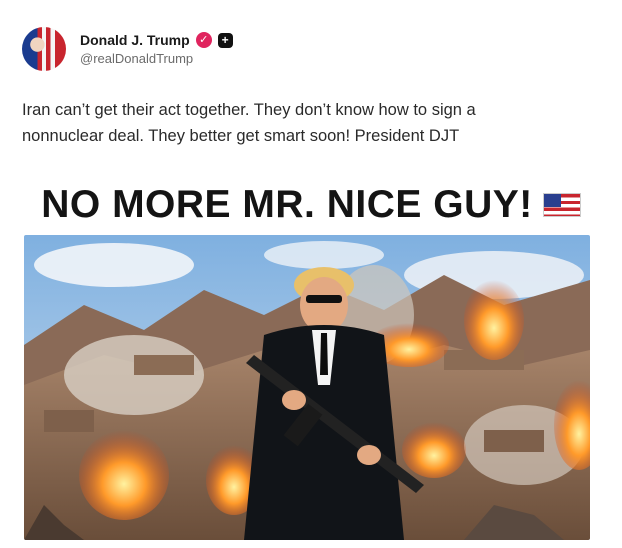  Describe the element at coordinates (225, 40) in the screenshot. I see `plus-badge-icon: +` at that location.